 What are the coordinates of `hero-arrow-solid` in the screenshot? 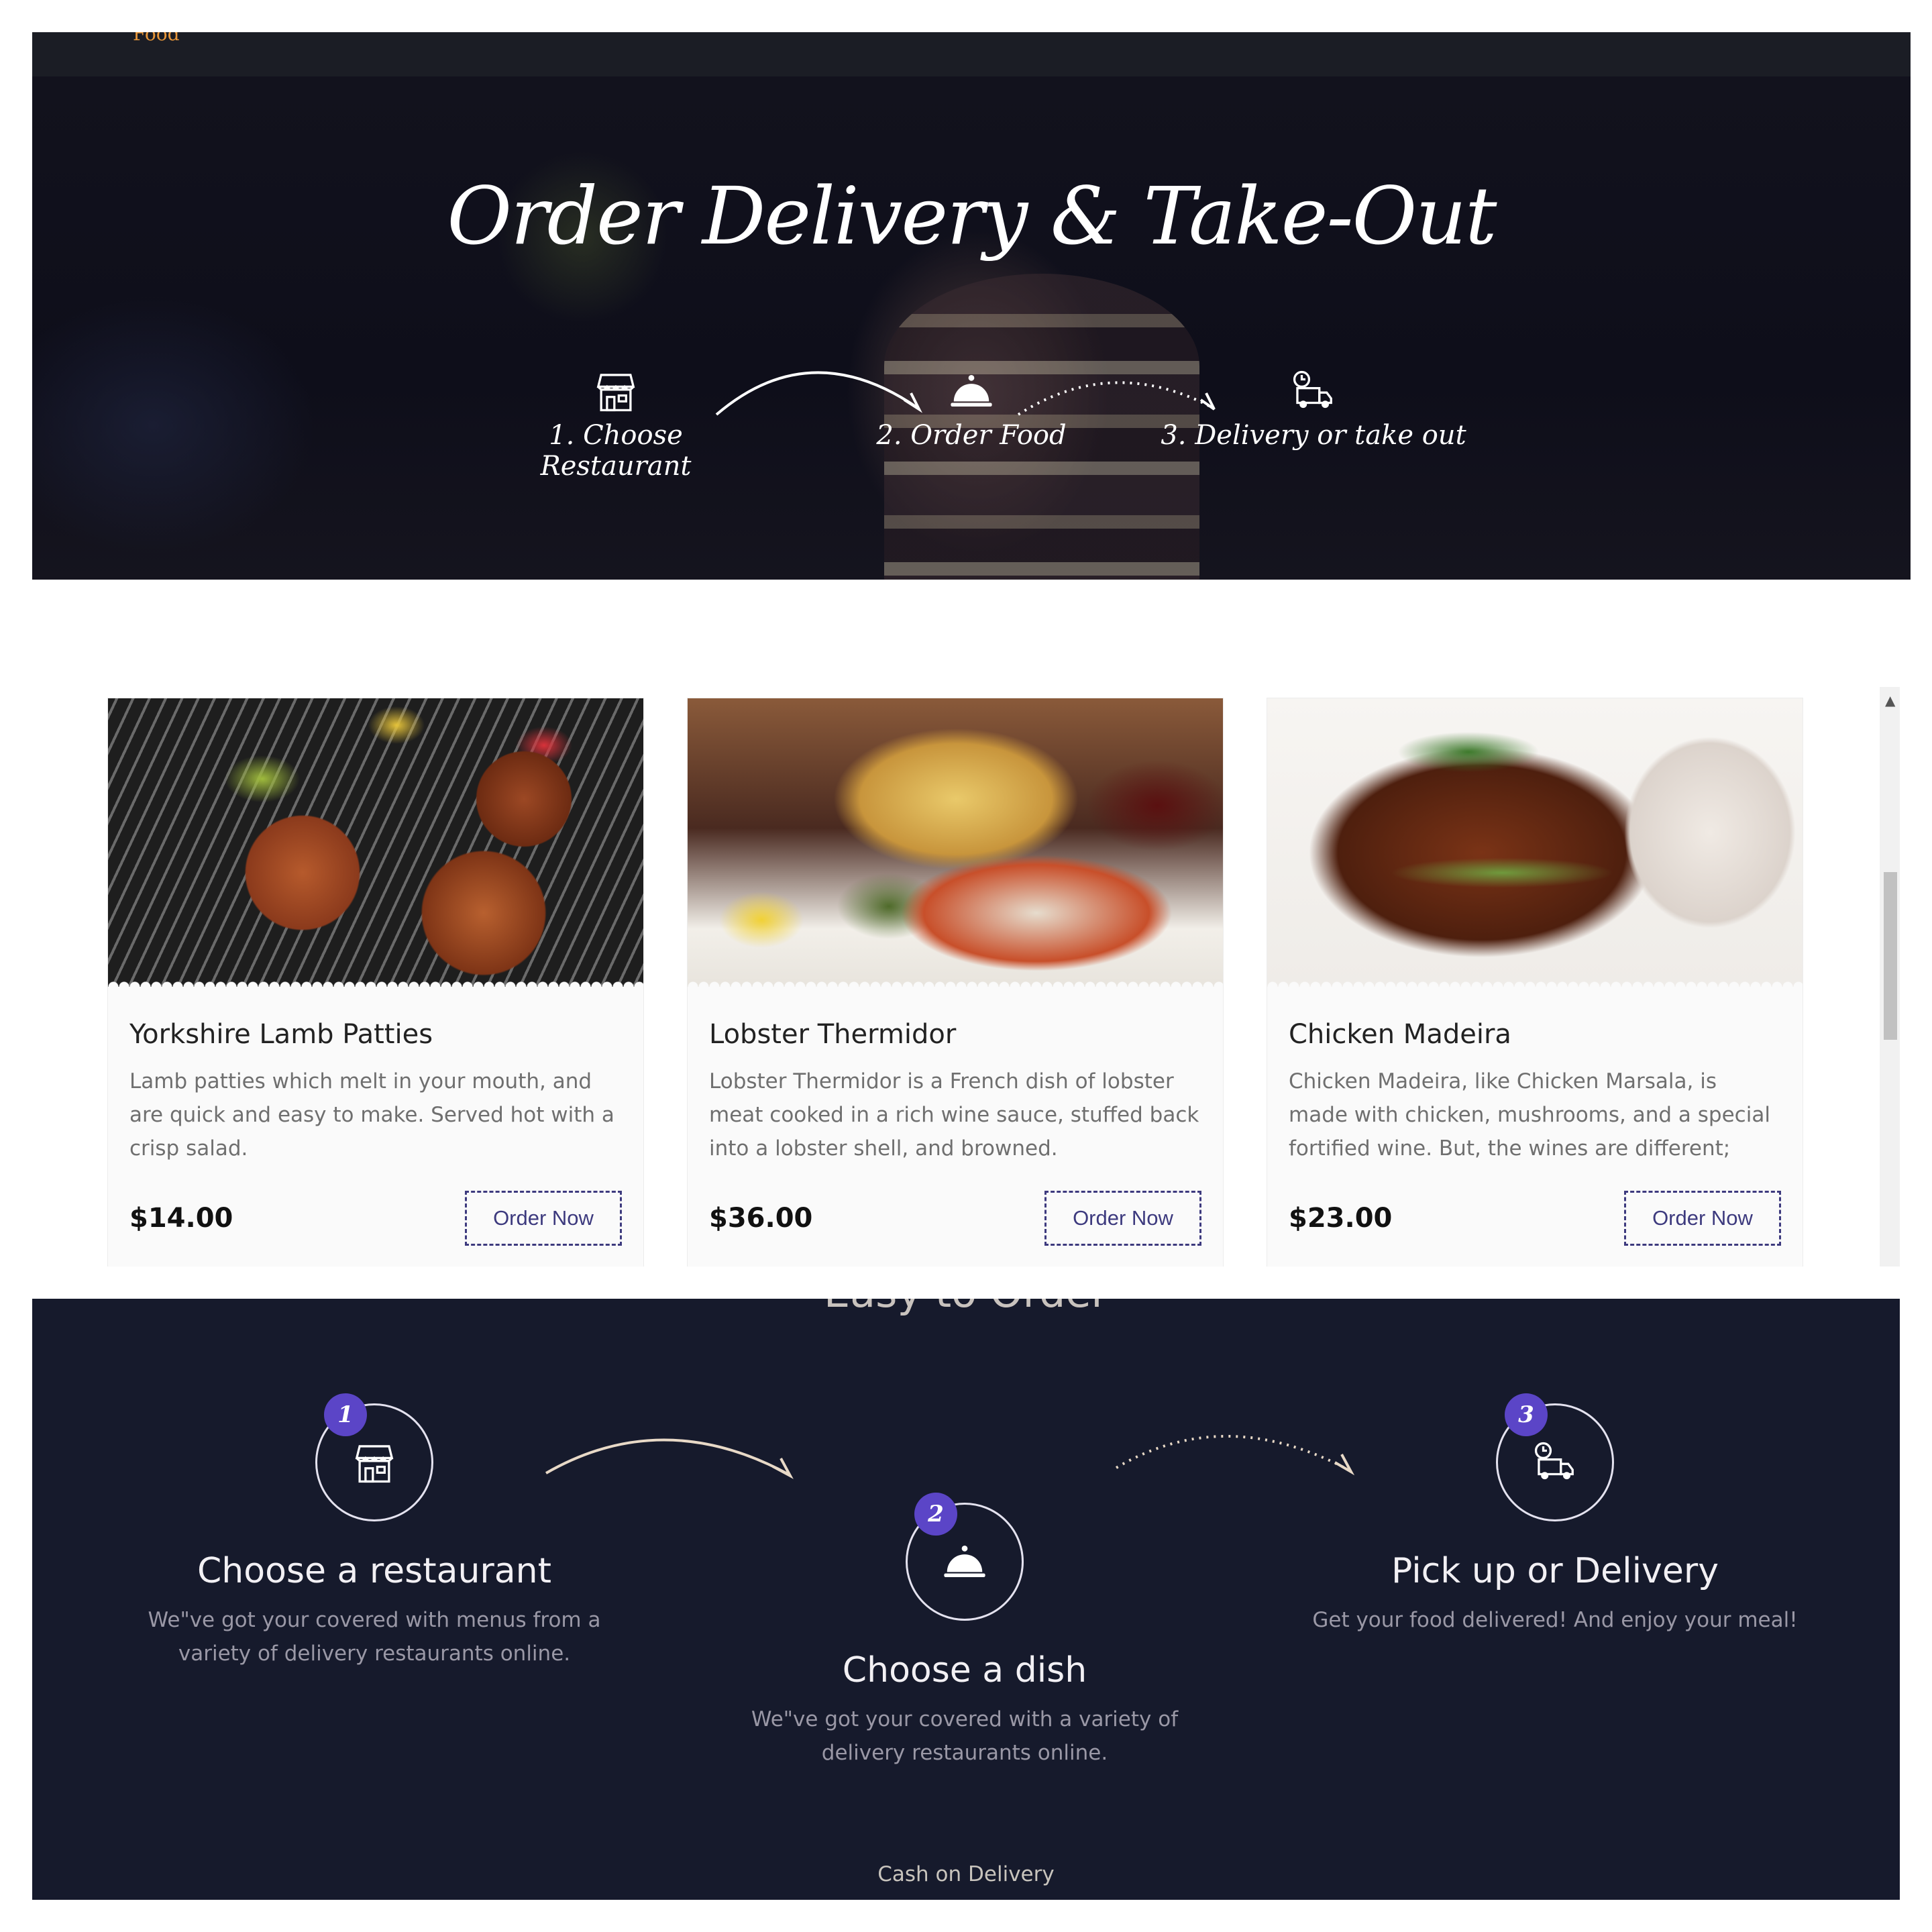 It's located at (819, 393).